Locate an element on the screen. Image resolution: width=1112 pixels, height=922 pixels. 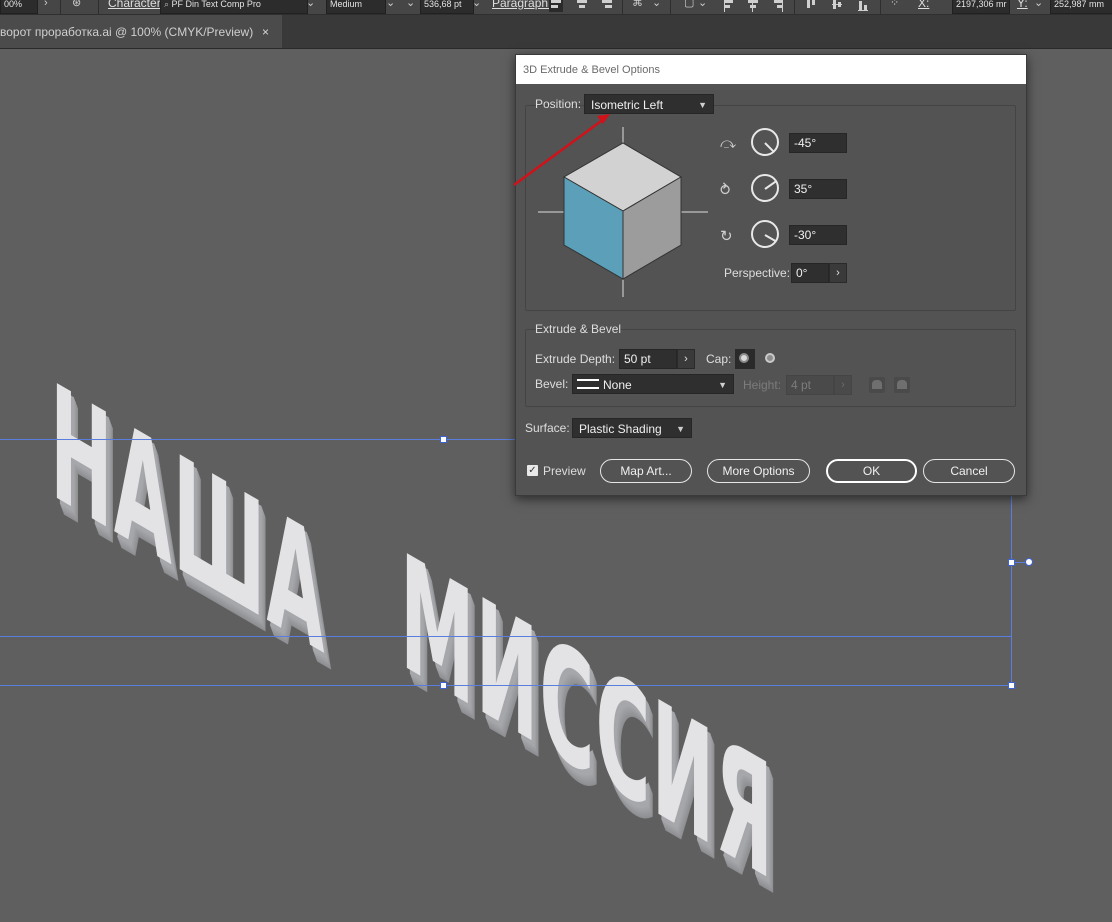
preview-checkbox: ✓ is located at coordinates (532, 470).